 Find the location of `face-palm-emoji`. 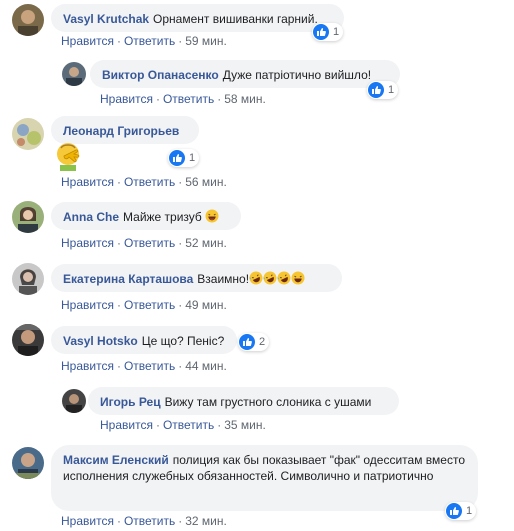

face-palm-emoji is located at coordinates (68, 156).